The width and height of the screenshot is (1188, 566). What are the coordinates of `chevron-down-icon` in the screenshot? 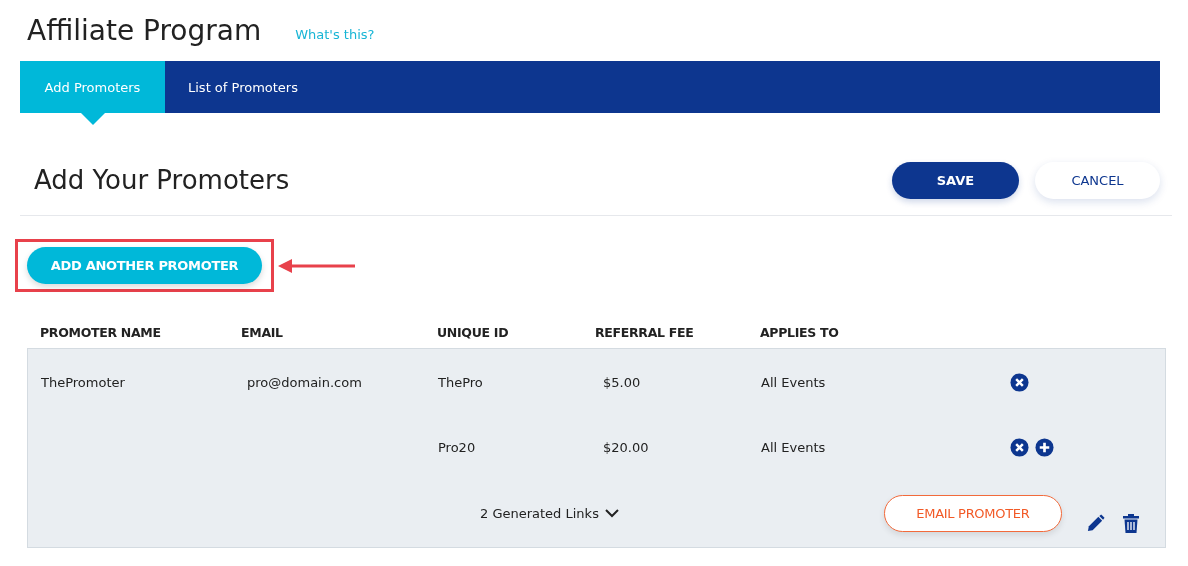 It's located at (611, 513).